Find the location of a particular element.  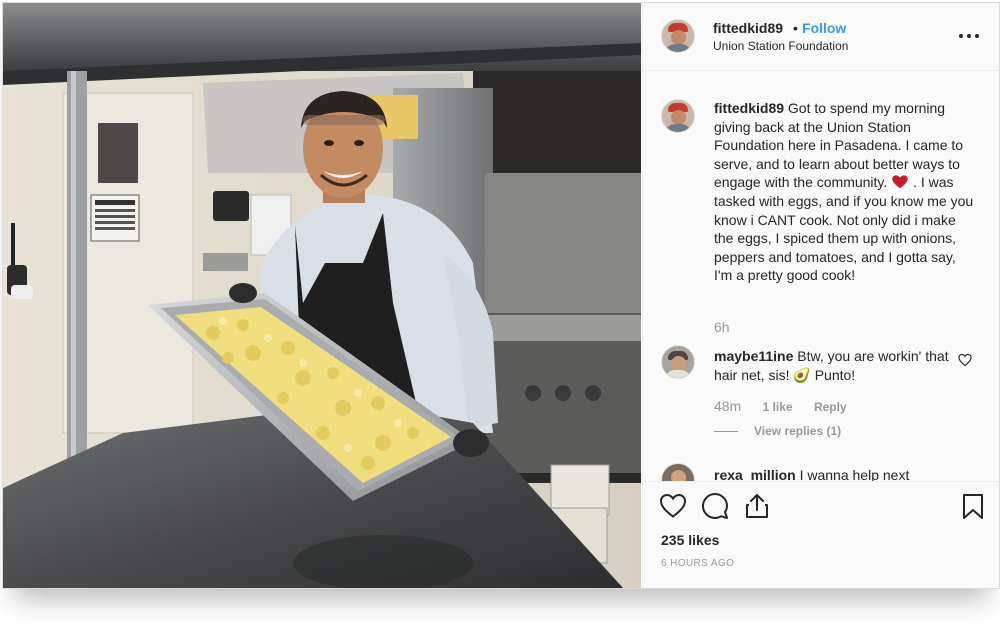

comment-icon is located at coordinates (715, 506).